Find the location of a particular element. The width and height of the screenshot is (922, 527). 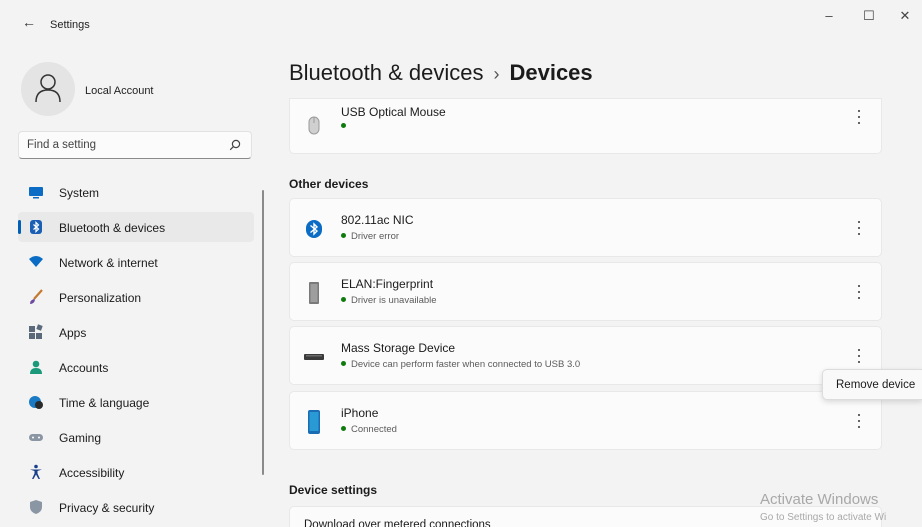

device-card-nic: 802.11ac NIC Driver error is located at coordinates (585, 227).